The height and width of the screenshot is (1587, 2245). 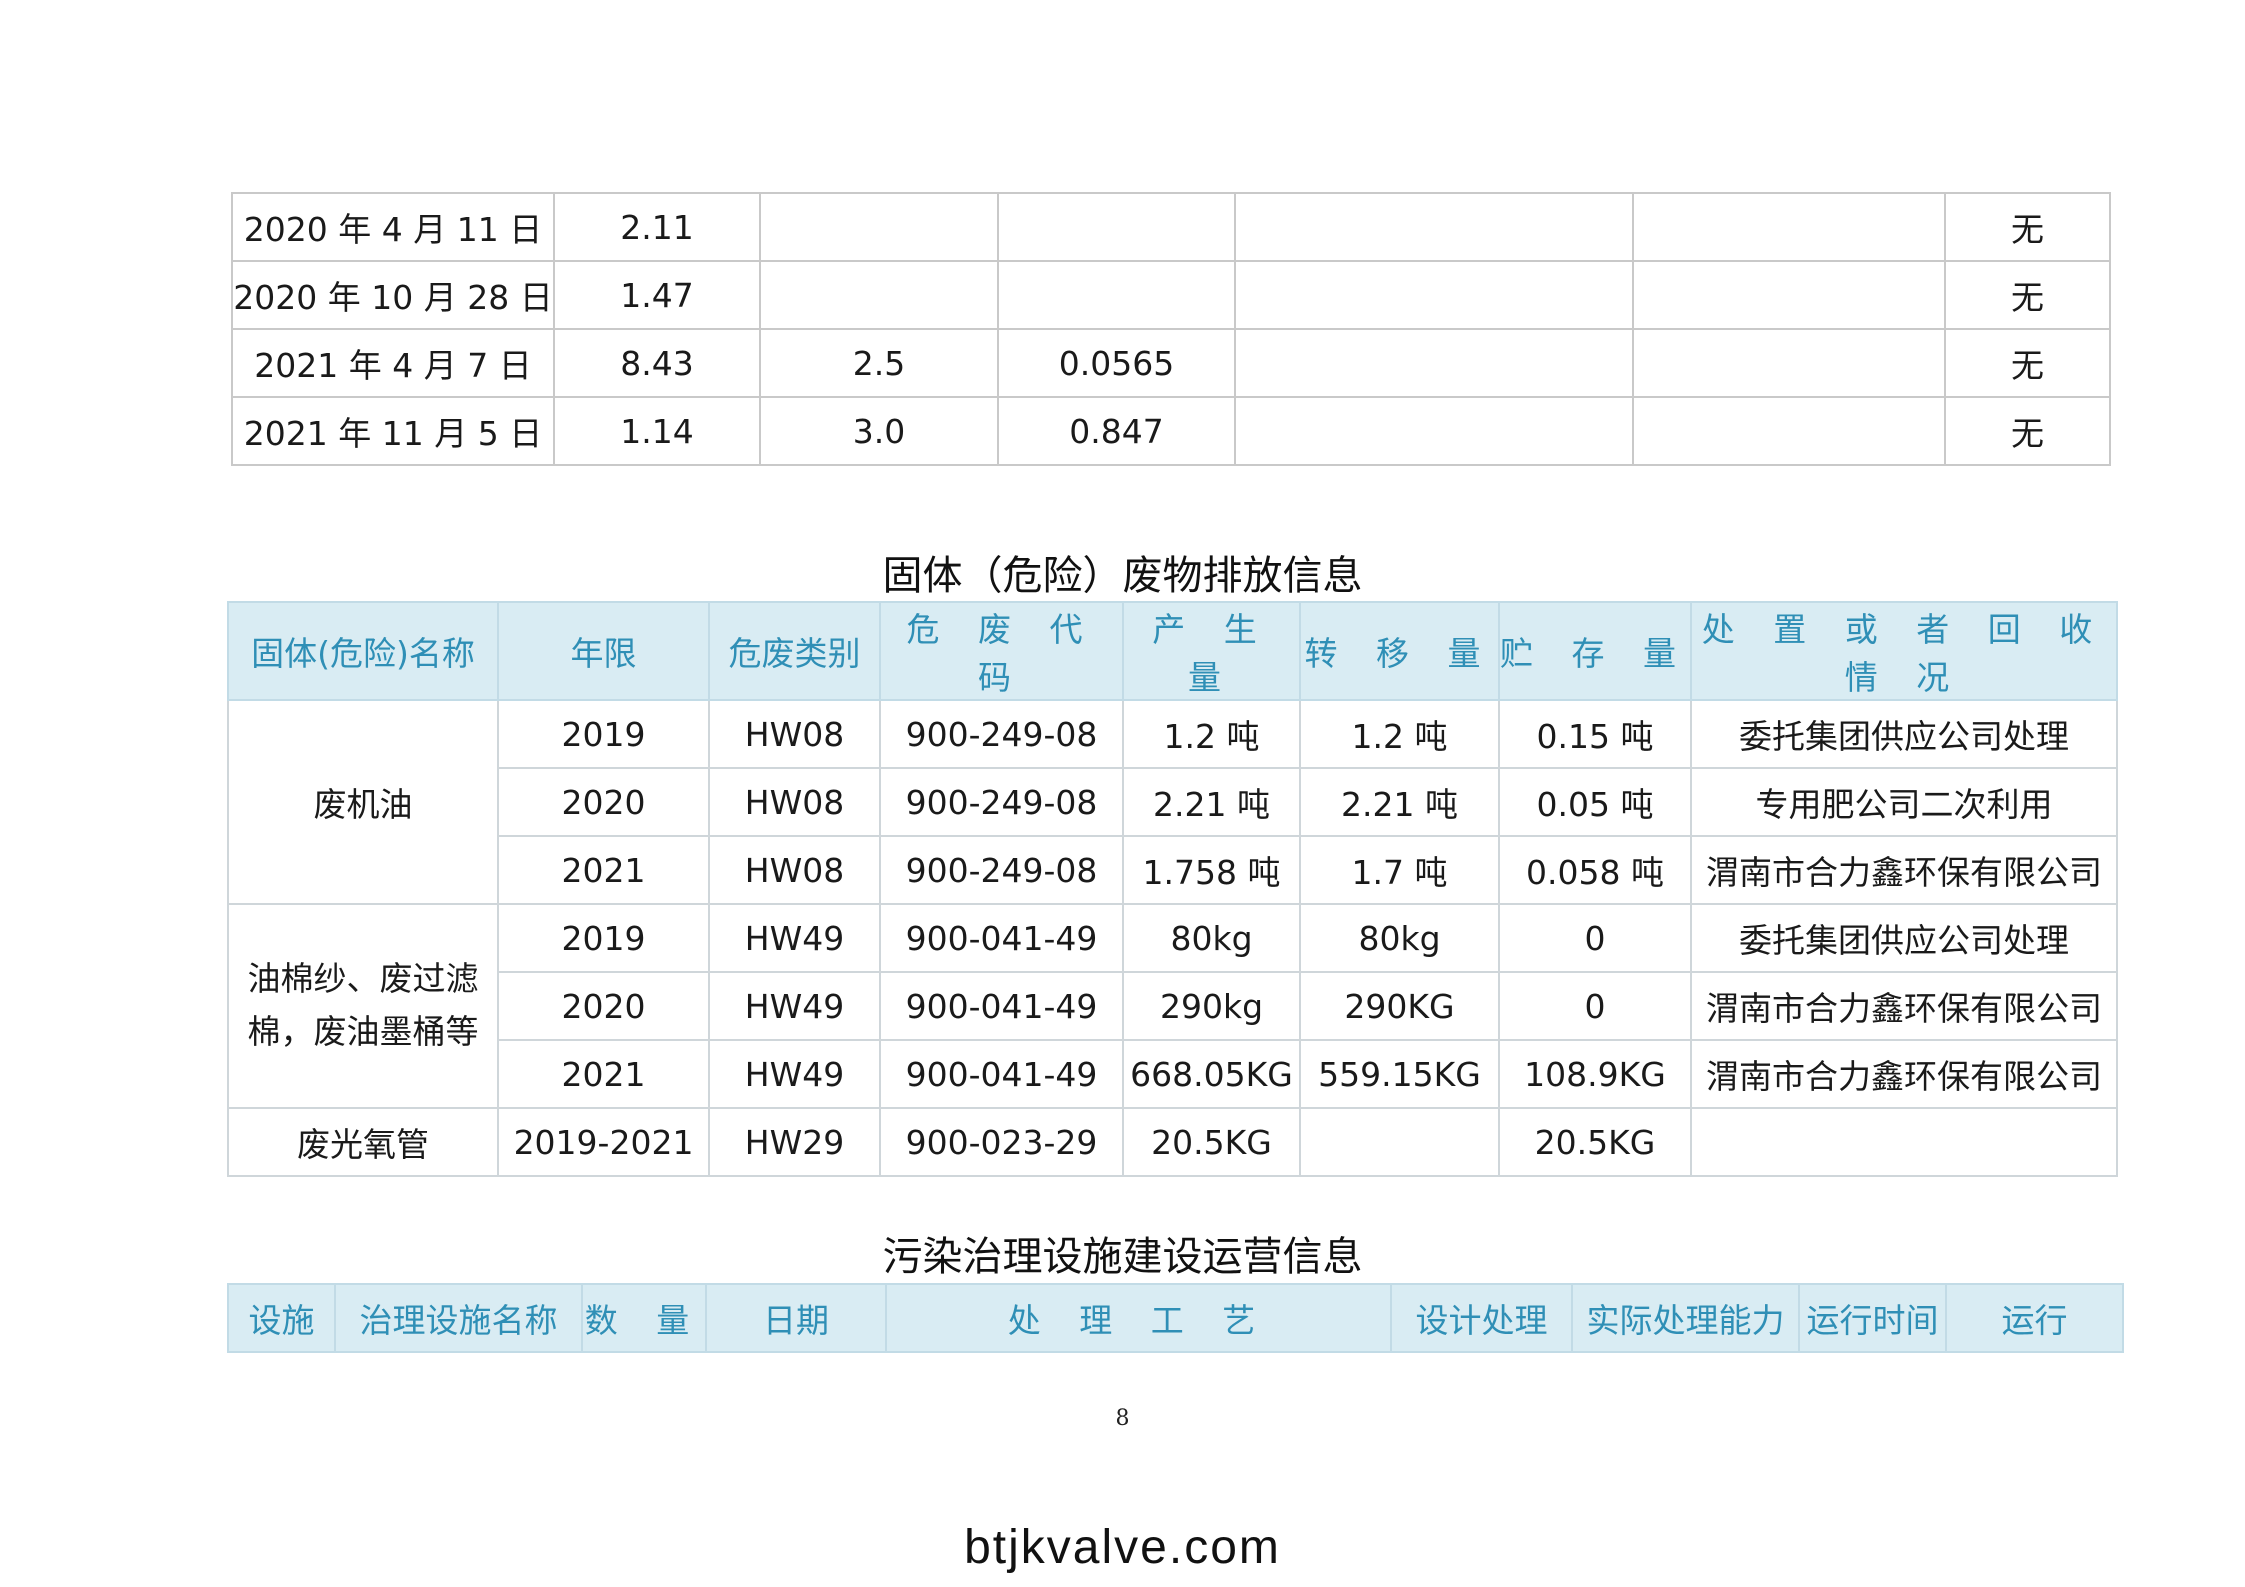 I want to click on waste-name-line: 棉，废油墨桶等, so click(x=363, y=1031).